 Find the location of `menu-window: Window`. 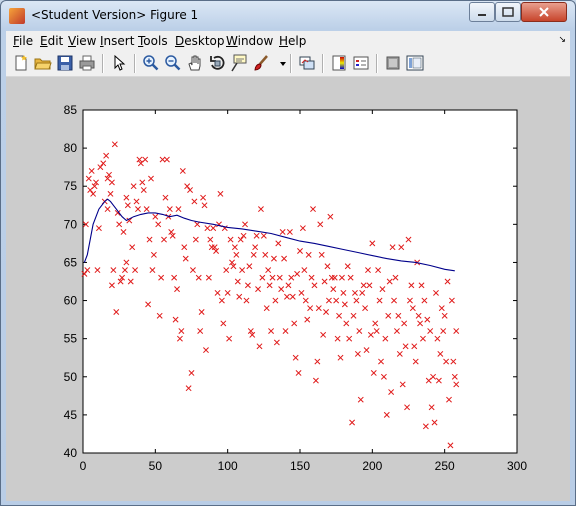

menu-window: Window is located at coordinates (249, 41).